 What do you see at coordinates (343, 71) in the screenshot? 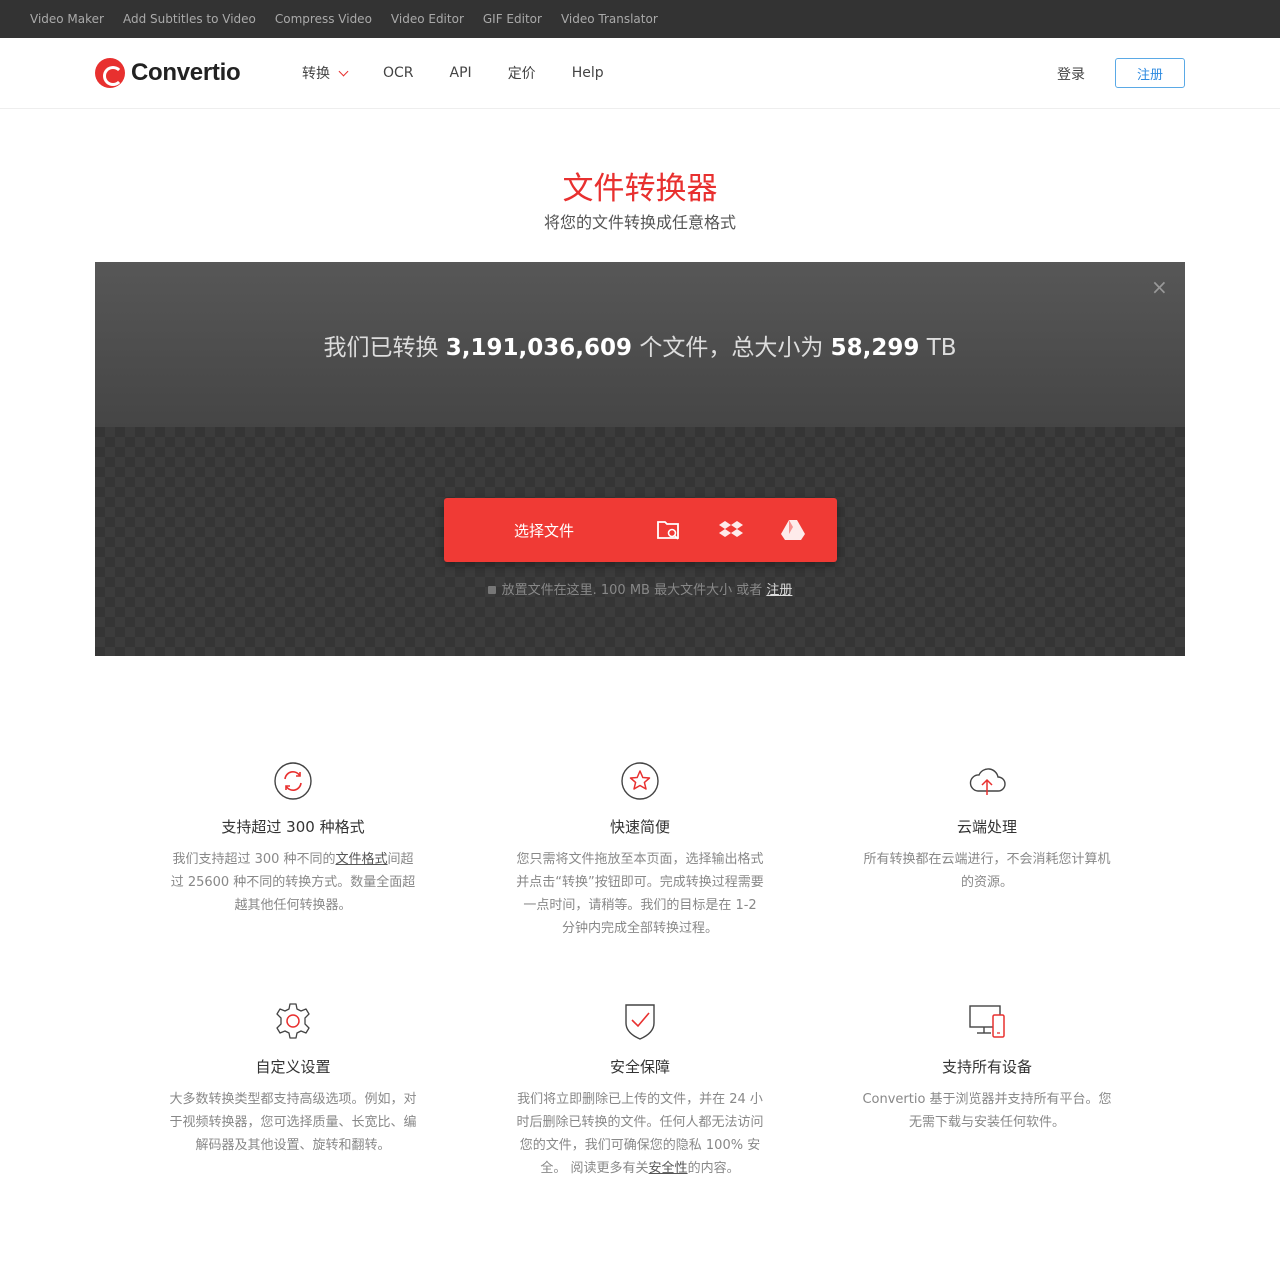
I see `chevron-down-icon` at bounding box center [343, 71].